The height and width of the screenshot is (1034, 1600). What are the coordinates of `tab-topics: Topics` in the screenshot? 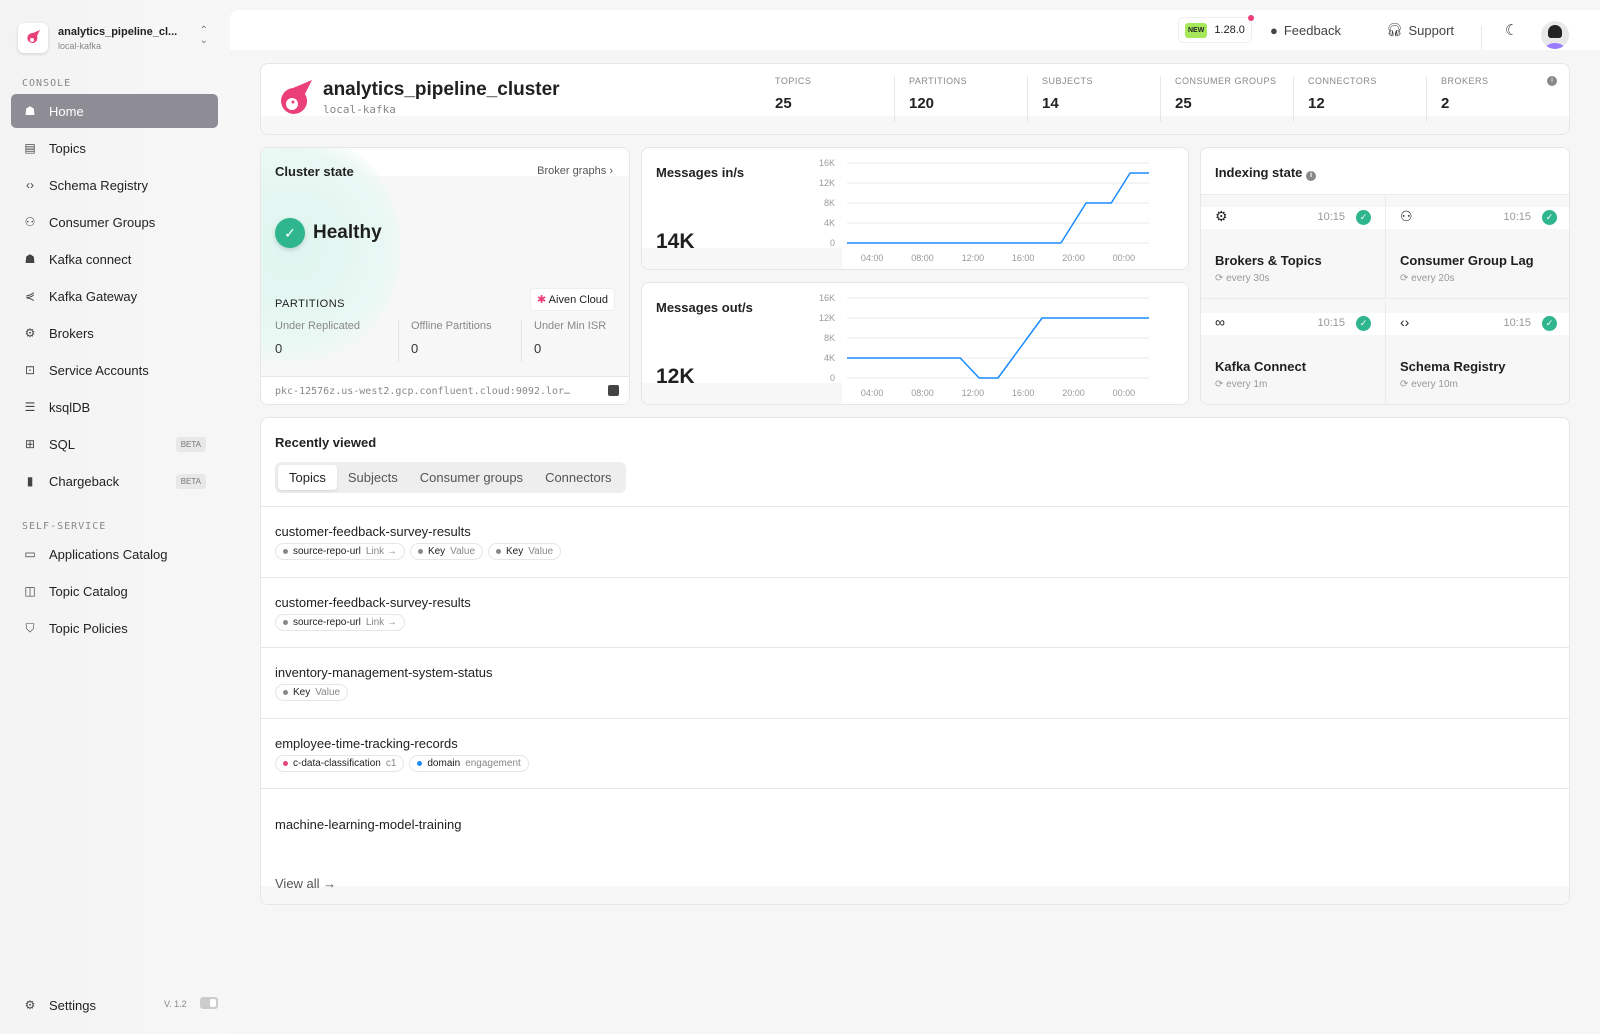 It's located at (307, 477).